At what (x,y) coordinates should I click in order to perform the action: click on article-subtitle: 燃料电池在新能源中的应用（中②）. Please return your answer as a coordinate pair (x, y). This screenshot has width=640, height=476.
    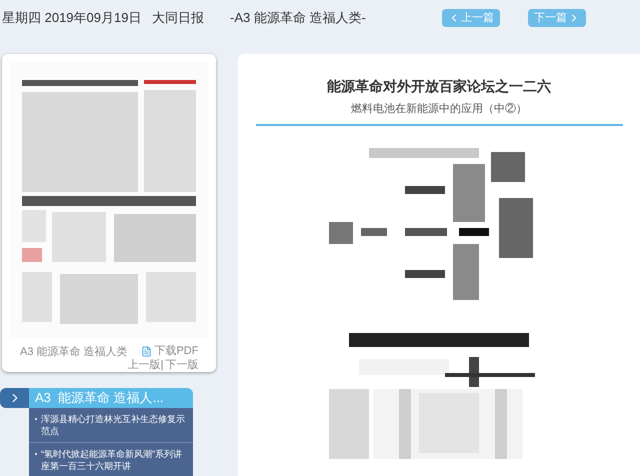
    Looking at the image, I should click on (439, 109).